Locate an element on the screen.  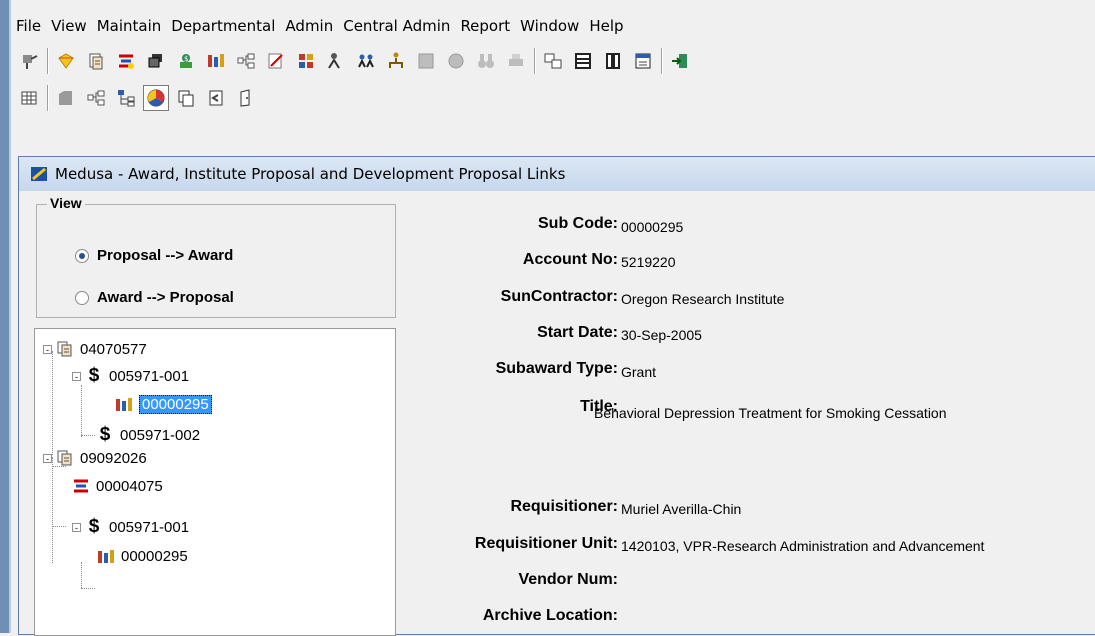
printer-icon is located at coordinates (516, 61).